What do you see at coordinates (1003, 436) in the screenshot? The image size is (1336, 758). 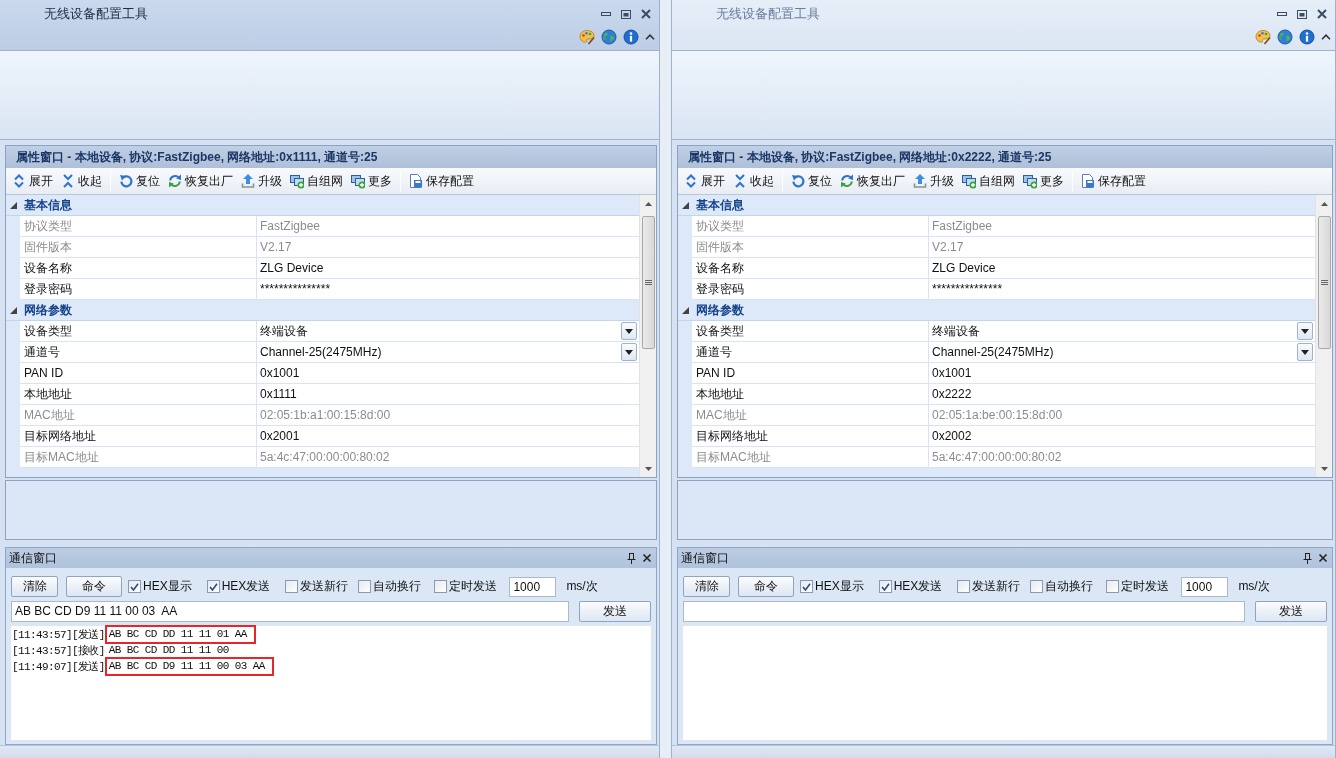 I see `property-row: 目标网络地址 0x2002` at bounding box center [1003, 436].